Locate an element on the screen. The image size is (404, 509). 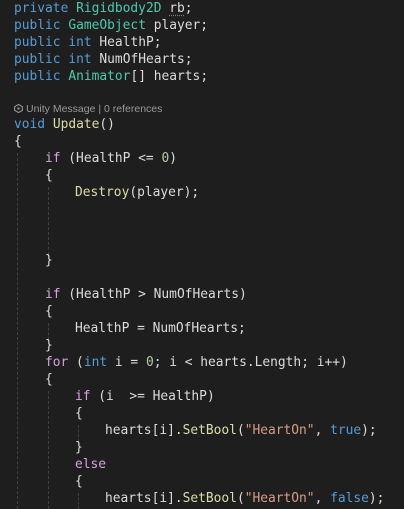
int-keyword: int is located at coordinates (95, 362).